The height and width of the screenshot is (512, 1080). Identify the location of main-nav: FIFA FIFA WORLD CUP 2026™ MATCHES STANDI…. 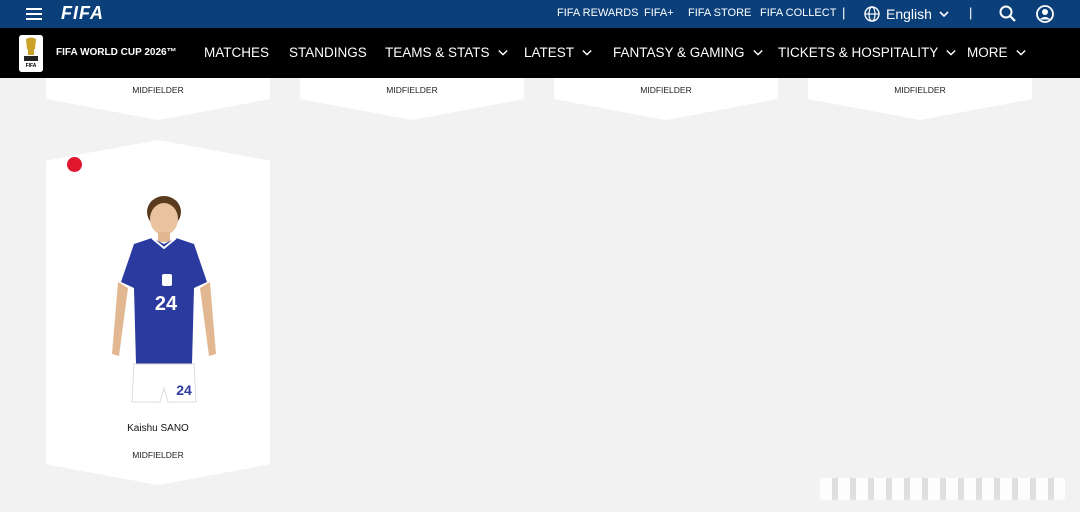
(540, 53).